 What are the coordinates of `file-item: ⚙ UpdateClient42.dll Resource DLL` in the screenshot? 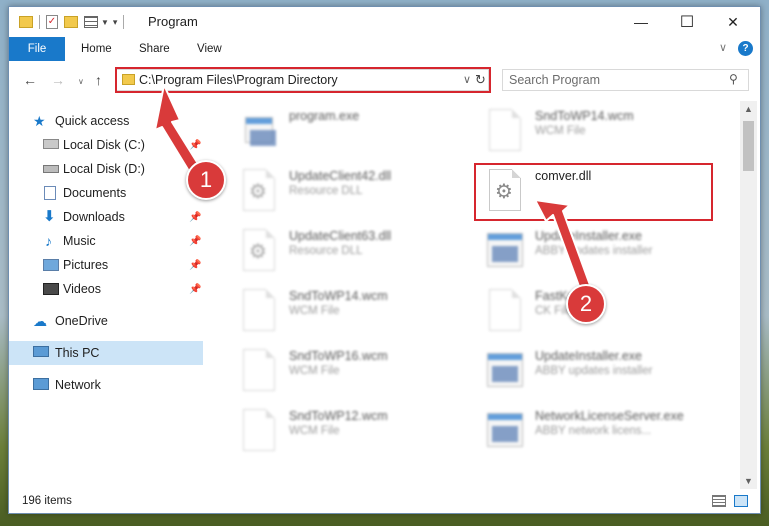 It's located at (359, 190).